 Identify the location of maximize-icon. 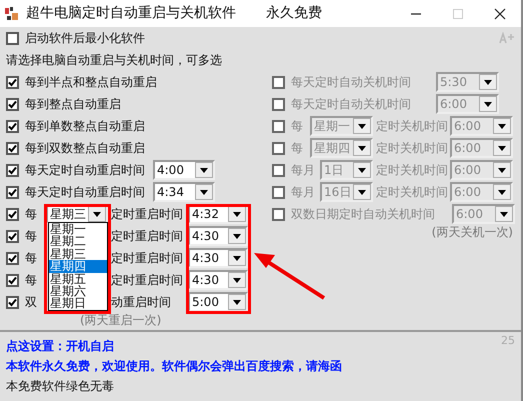
(458, 14).